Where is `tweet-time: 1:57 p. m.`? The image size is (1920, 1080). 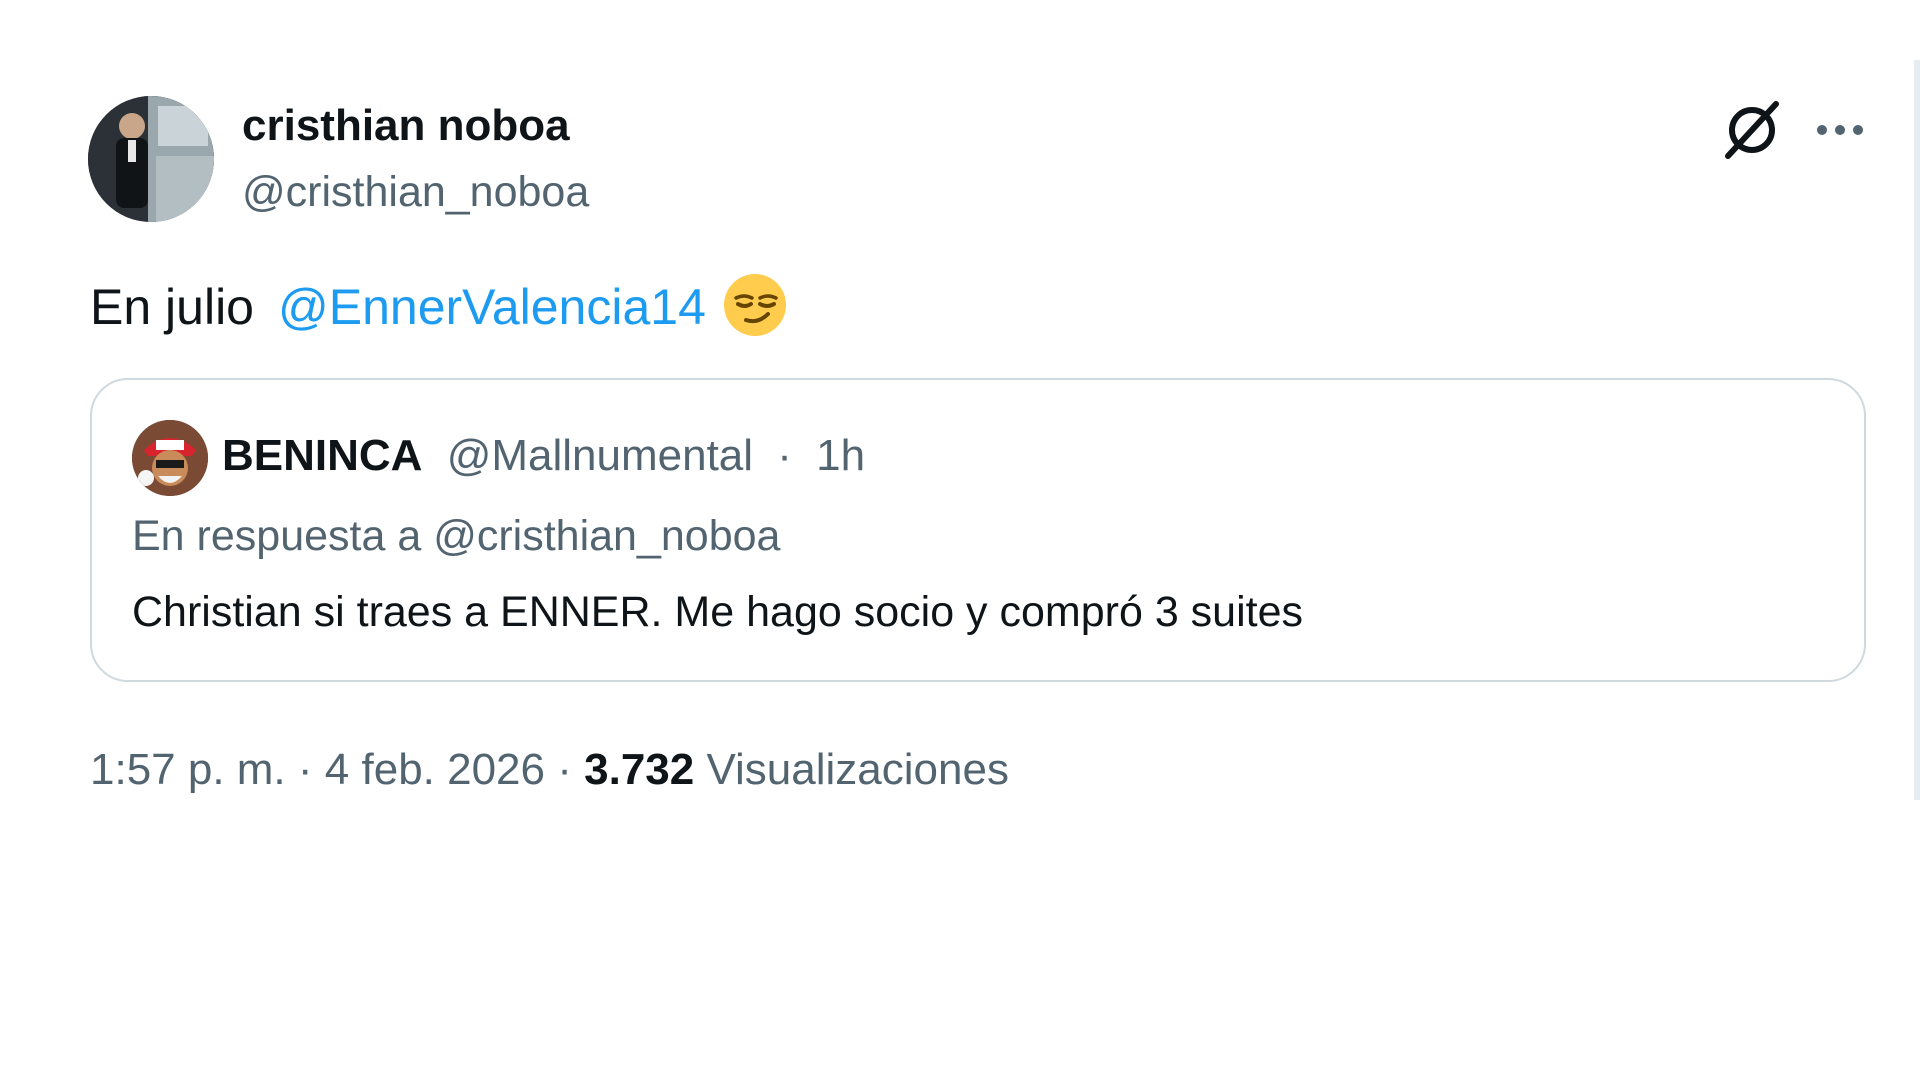 tweet-time: 1:57 p. m. is located at coordinates (188, 769).